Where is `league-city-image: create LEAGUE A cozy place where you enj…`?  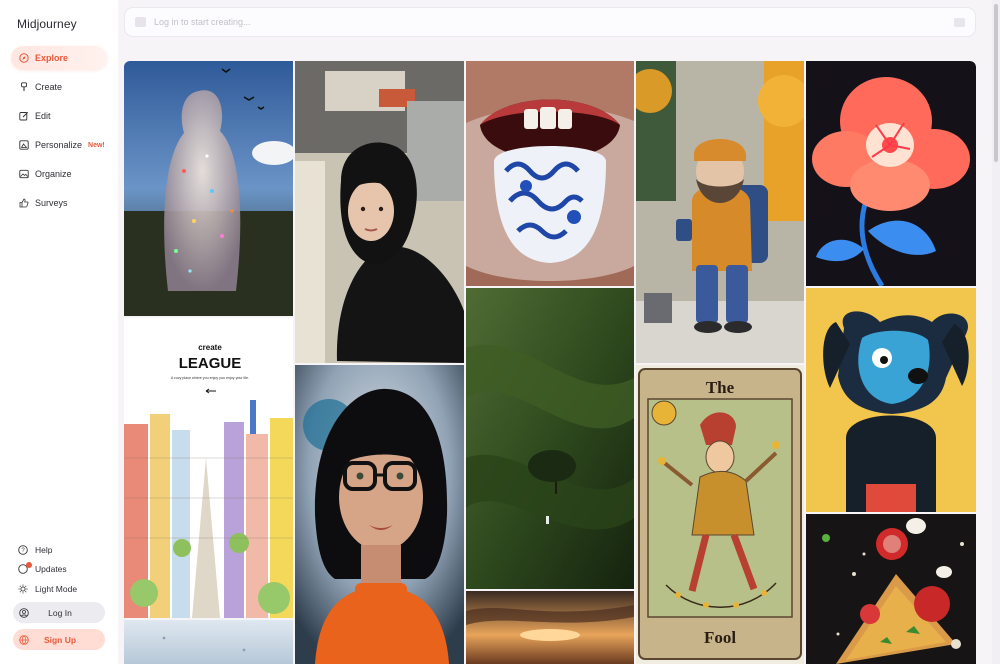
league-city-image: create LEAGUE A cozy place where you enj… is located at coordinates (208, 468).